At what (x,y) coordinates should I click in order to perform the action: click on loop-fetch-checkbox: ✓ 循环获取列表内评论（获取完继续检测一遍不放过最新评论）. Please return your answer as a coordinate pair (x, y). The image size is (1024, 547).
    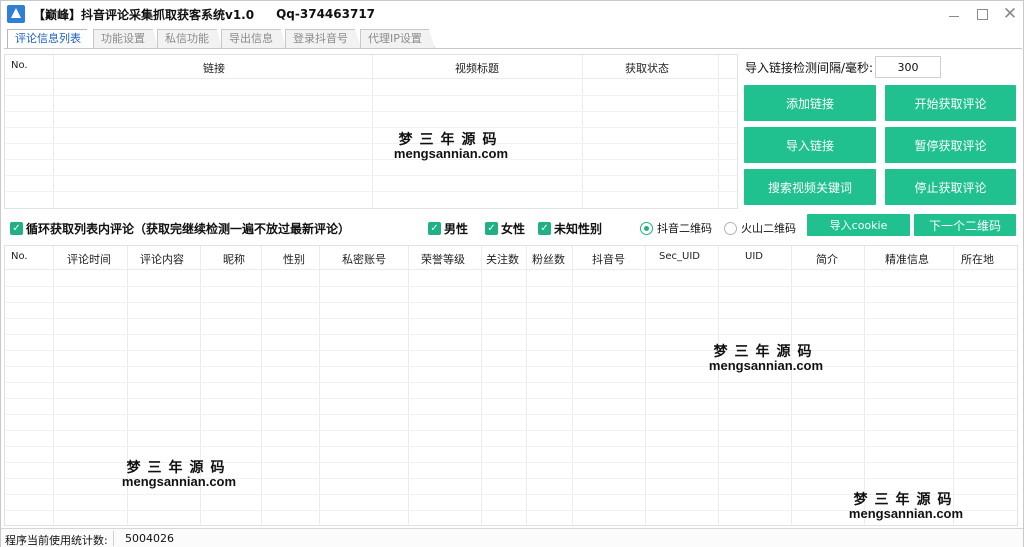
    Looking at the image, I should click on (180, 228).